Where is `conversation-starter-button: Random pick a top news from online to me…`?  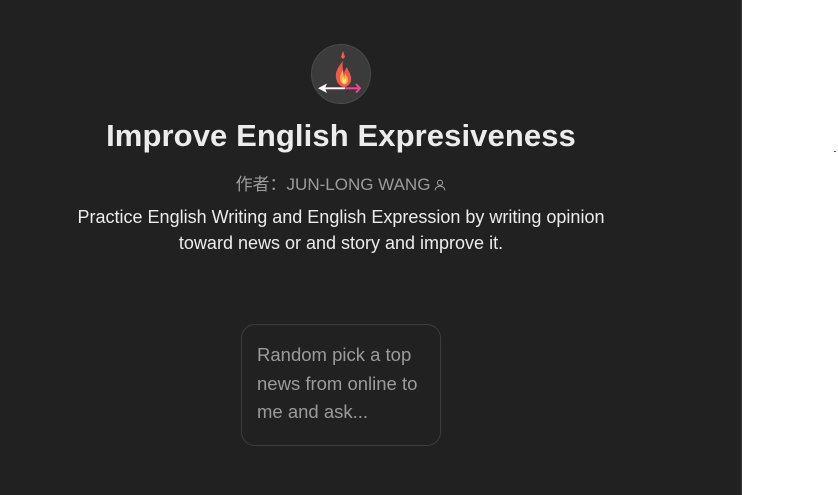
conversation-starter-button: Random pick a top news from online to me… is located at coordinates (341, 385).